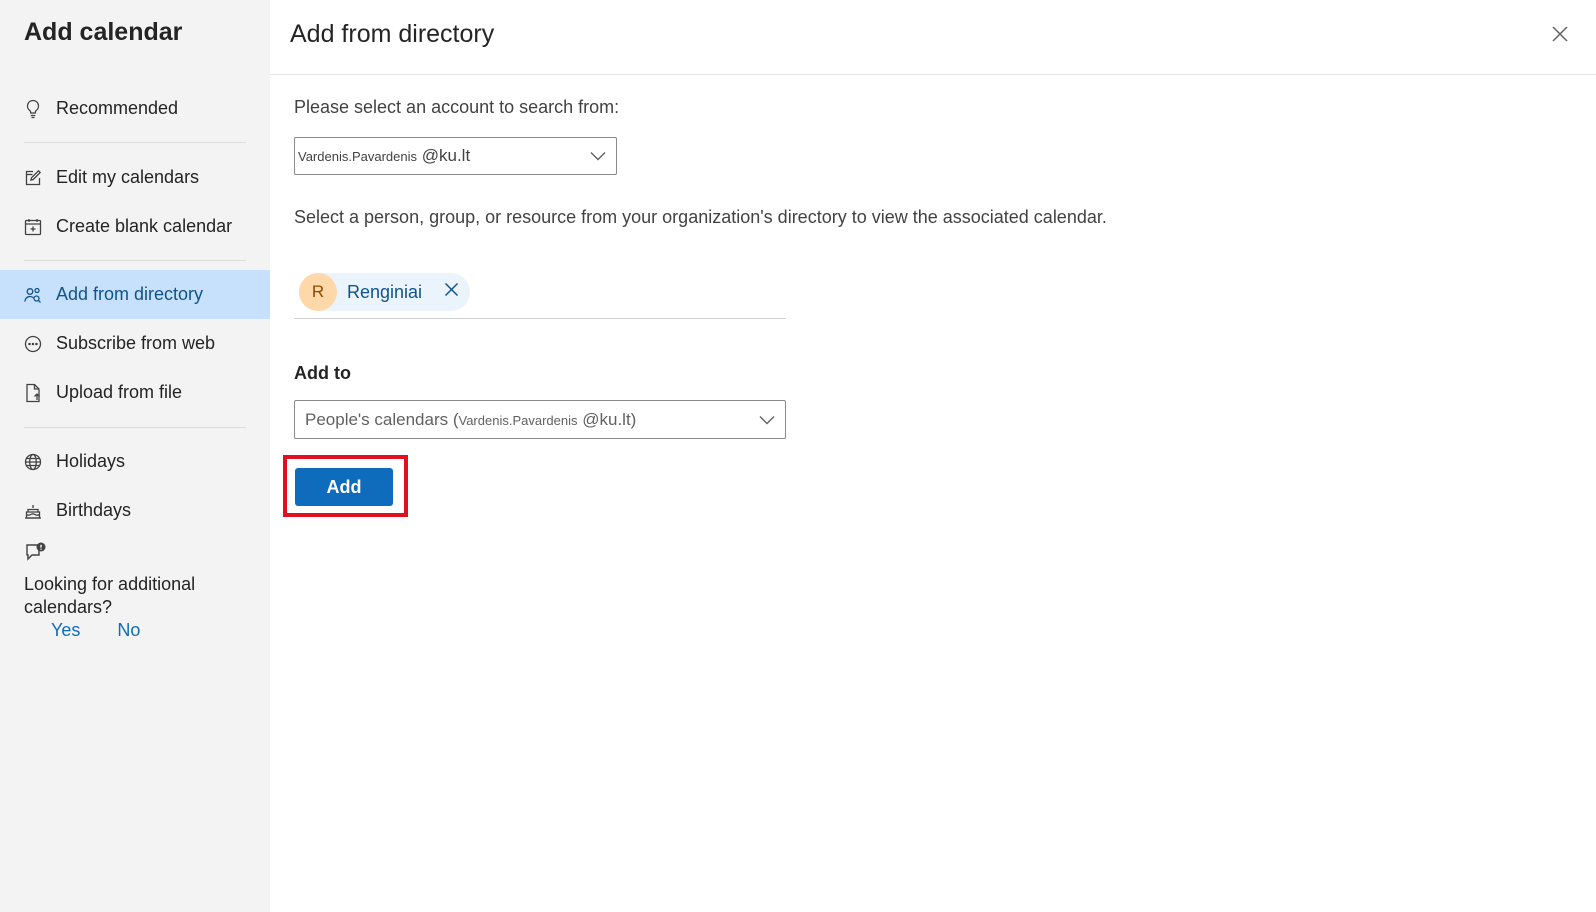 The height and width of the screenshot is (912, 1596). Describe the element at coordinates (144, 226) in the screenshot. I see `nav-item-label: Create blank calendar` at that location.